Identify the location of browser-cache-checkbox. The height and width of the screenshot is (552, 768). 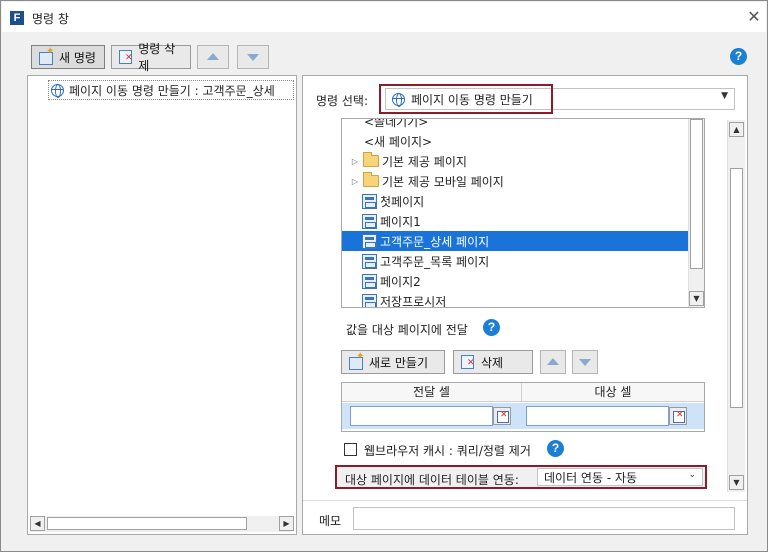
(350, 449).